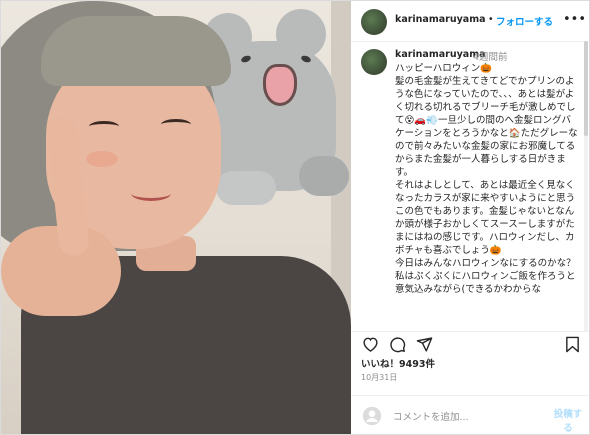  What do you see at coordinates (176, 124) in the screenshot?
I see `person-eye-right` at bounding box center [176, 124].